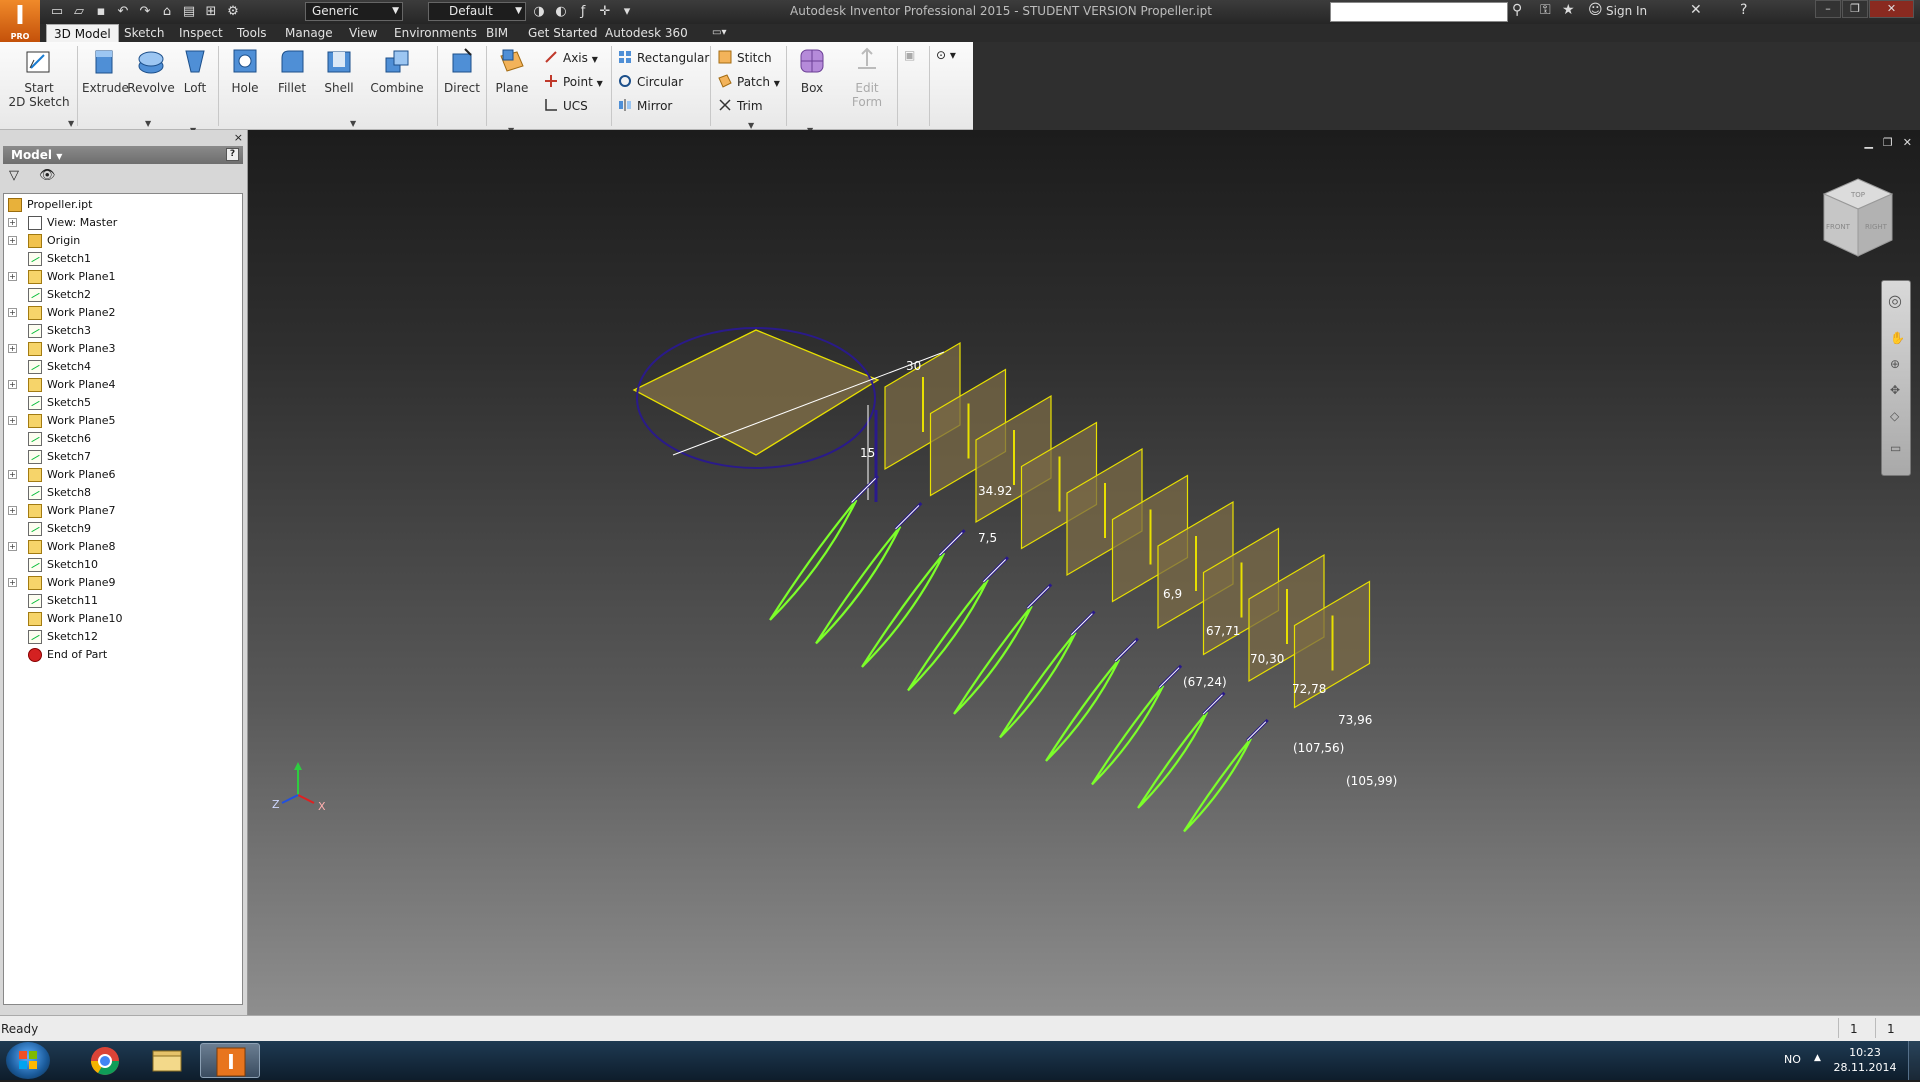 This screenshot has height=1082, width=1920. I want to click on taskbar-chrome, so click(105, 1060).